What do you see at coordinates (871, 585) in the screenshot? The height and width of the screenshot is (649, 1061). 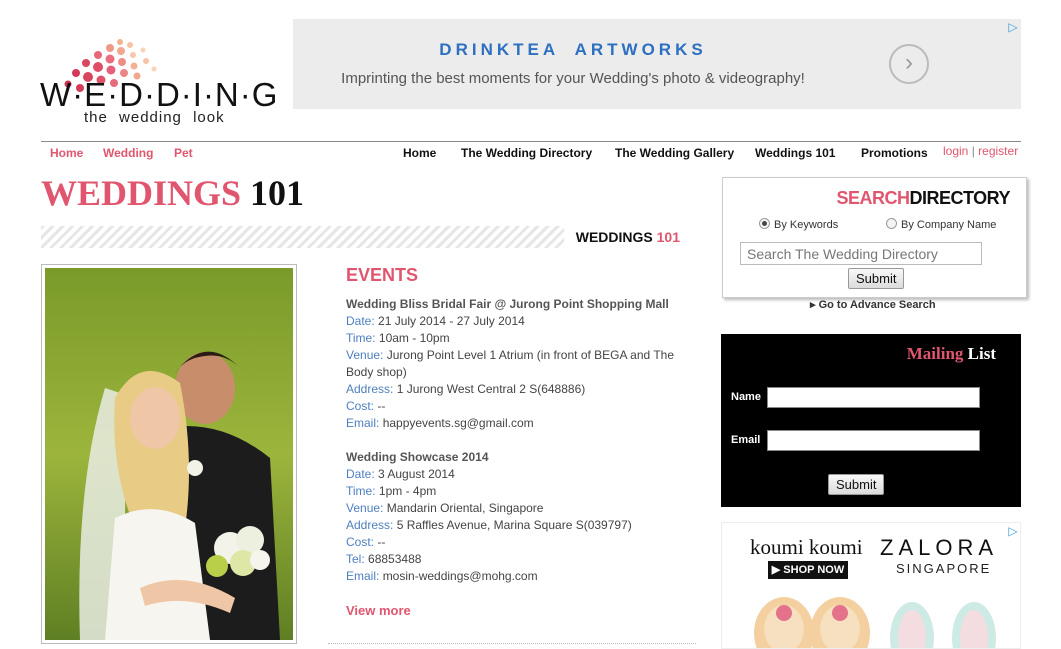 I see `bottom-banner-ad: koumi koumi ▶ SHOP NOW ZALORA SINGAPORE` at bounding box center [871, 585].